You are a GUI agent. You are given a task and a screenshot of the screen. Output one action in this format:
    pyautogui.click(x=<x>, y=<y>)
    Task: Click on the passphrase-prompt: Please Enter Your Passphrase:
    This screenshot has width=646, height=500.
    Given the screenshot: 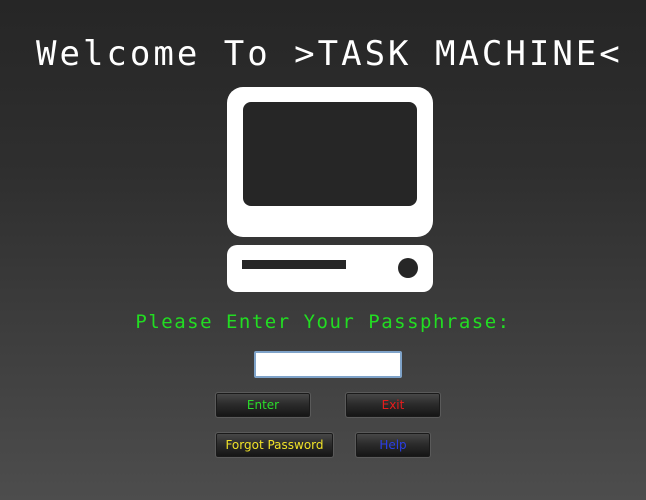 What is the action you would take?
    pyautogui.click(x=323, y=322)
    